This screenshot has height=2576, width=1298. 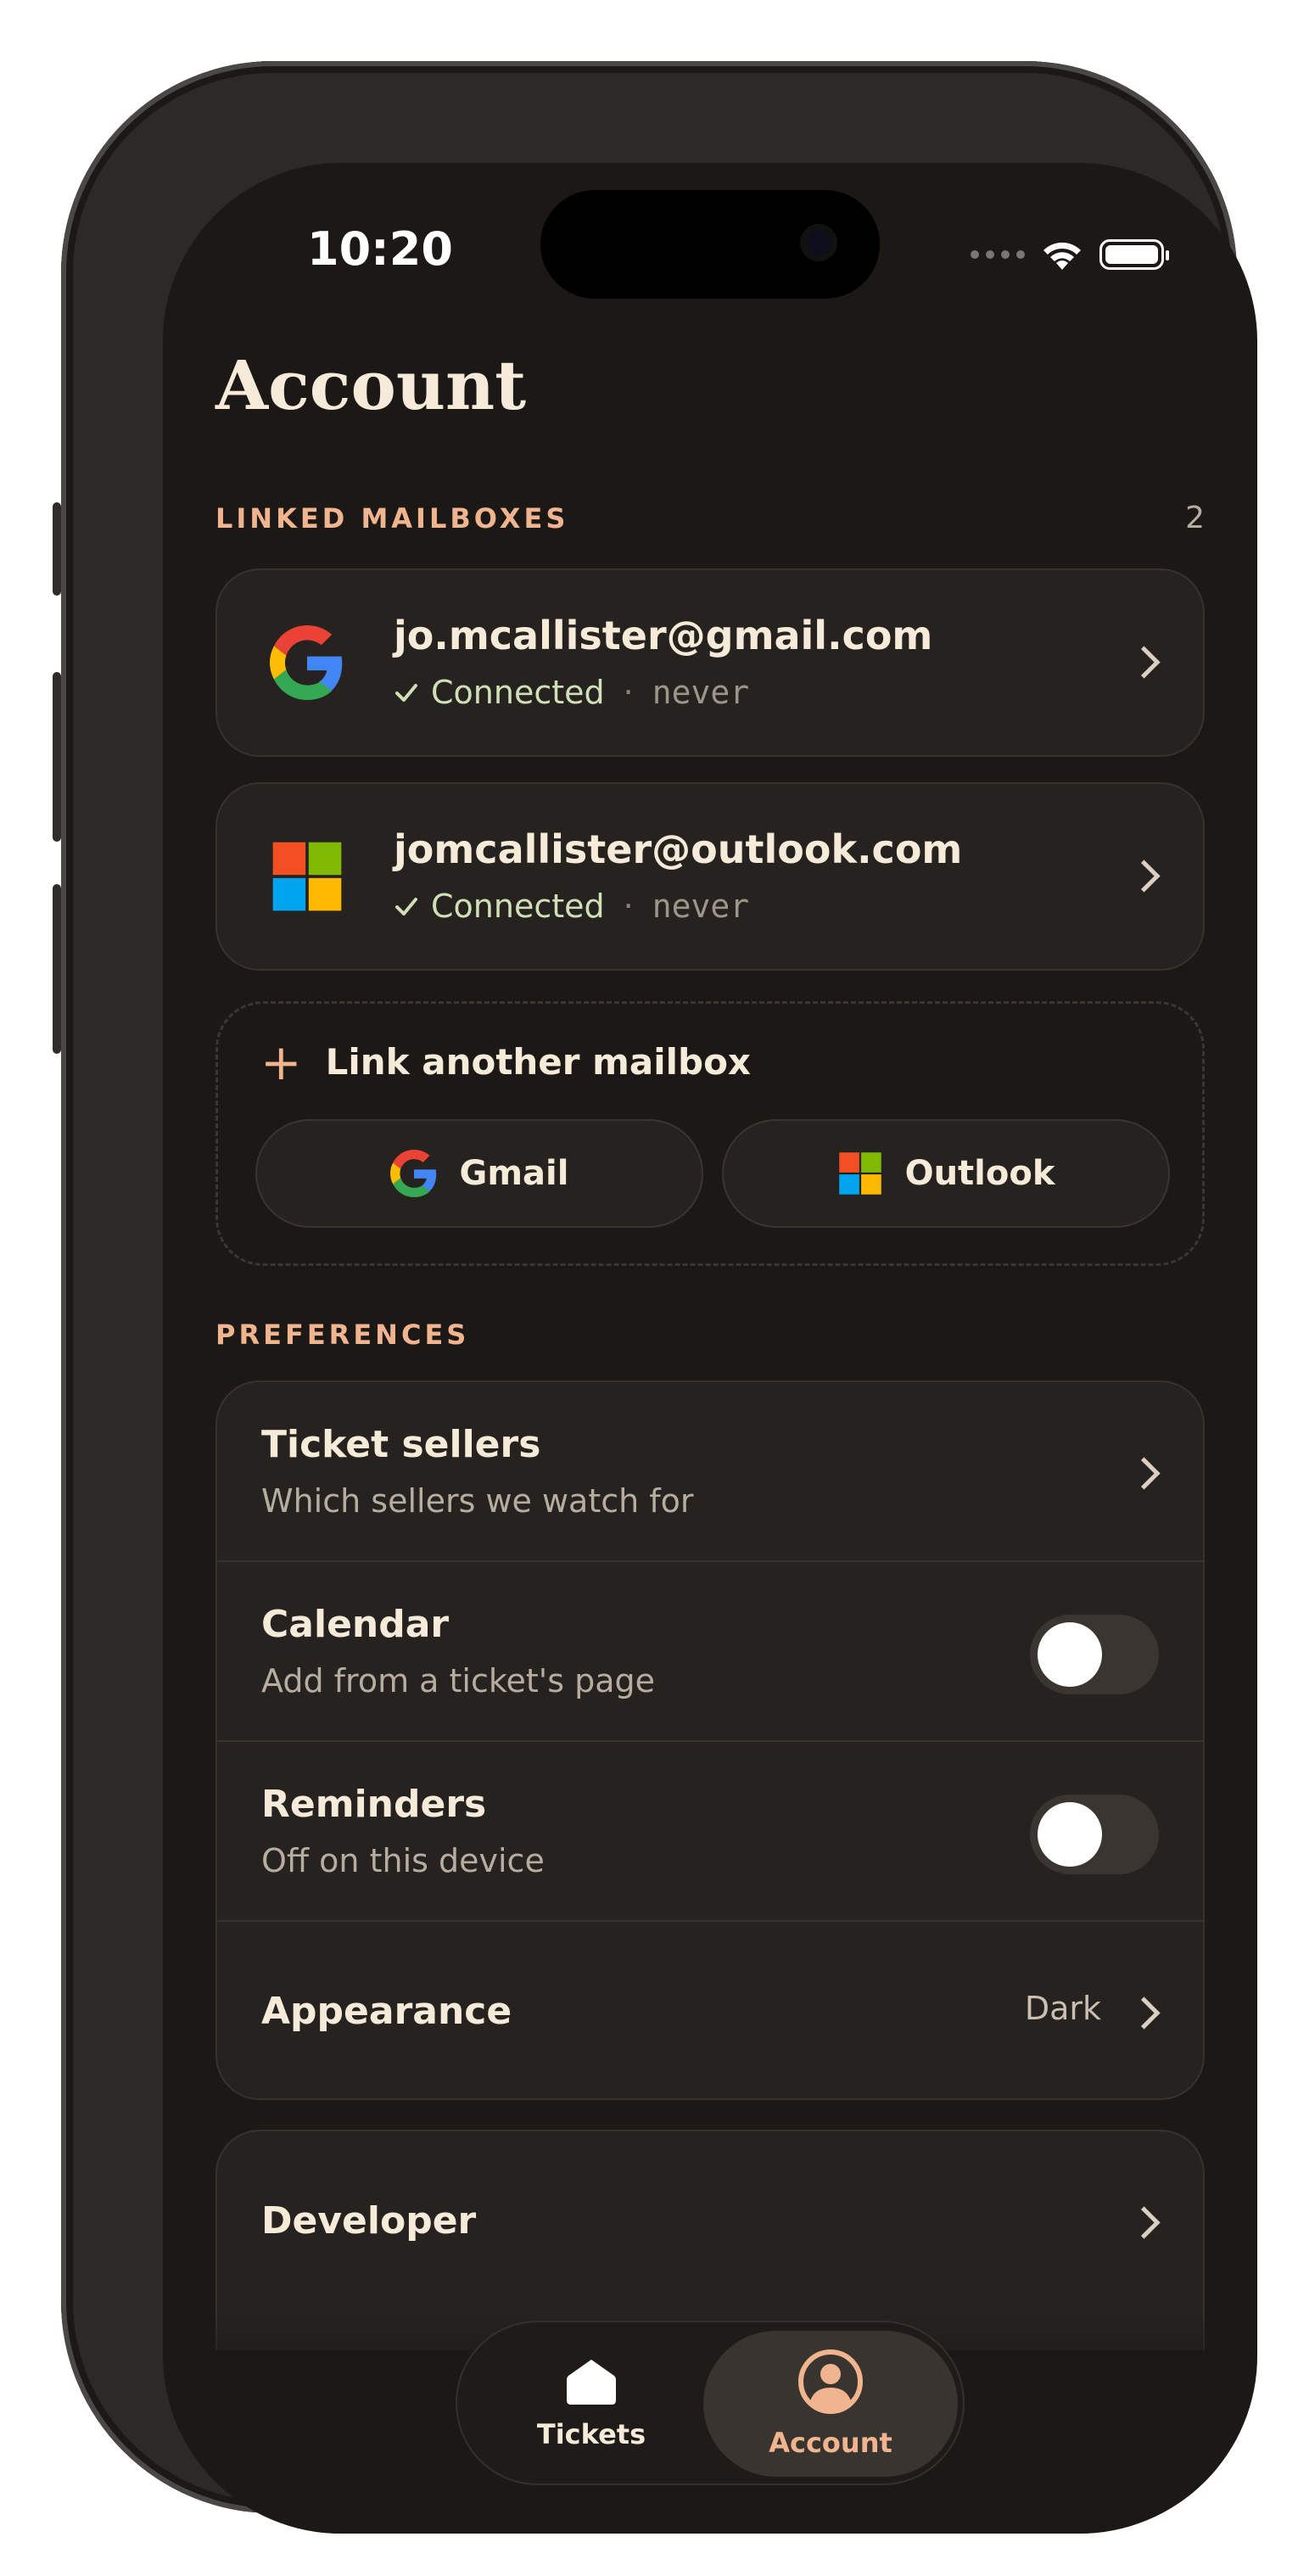 What do you see at coordinates (1062, 2008) in the screenshot?
I see `appearance-value: Dark` at bounding box center [1062, 2008].